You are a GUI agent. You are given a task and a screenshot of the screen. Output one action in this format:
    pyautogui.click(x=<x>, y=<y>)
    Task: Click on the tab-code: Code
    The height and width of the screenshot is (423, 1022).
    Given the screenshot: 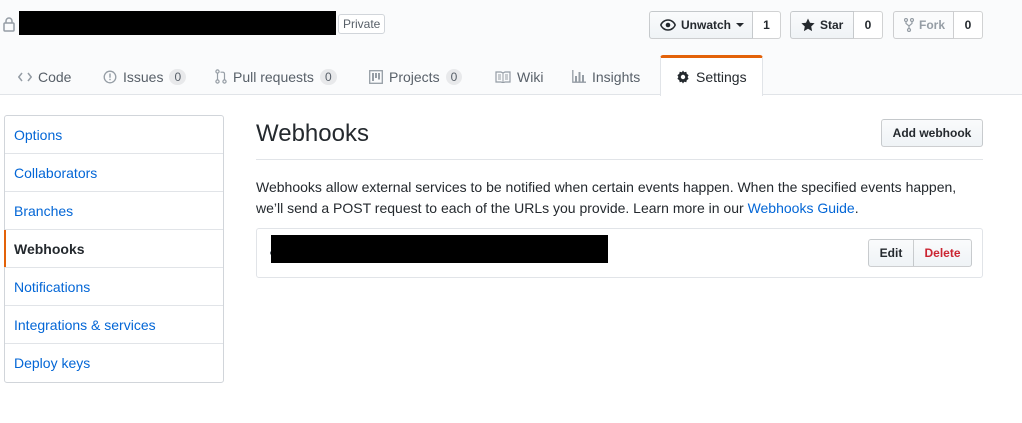 What is the action you would take?
    pyautogui.click(x=44, y=76)
    